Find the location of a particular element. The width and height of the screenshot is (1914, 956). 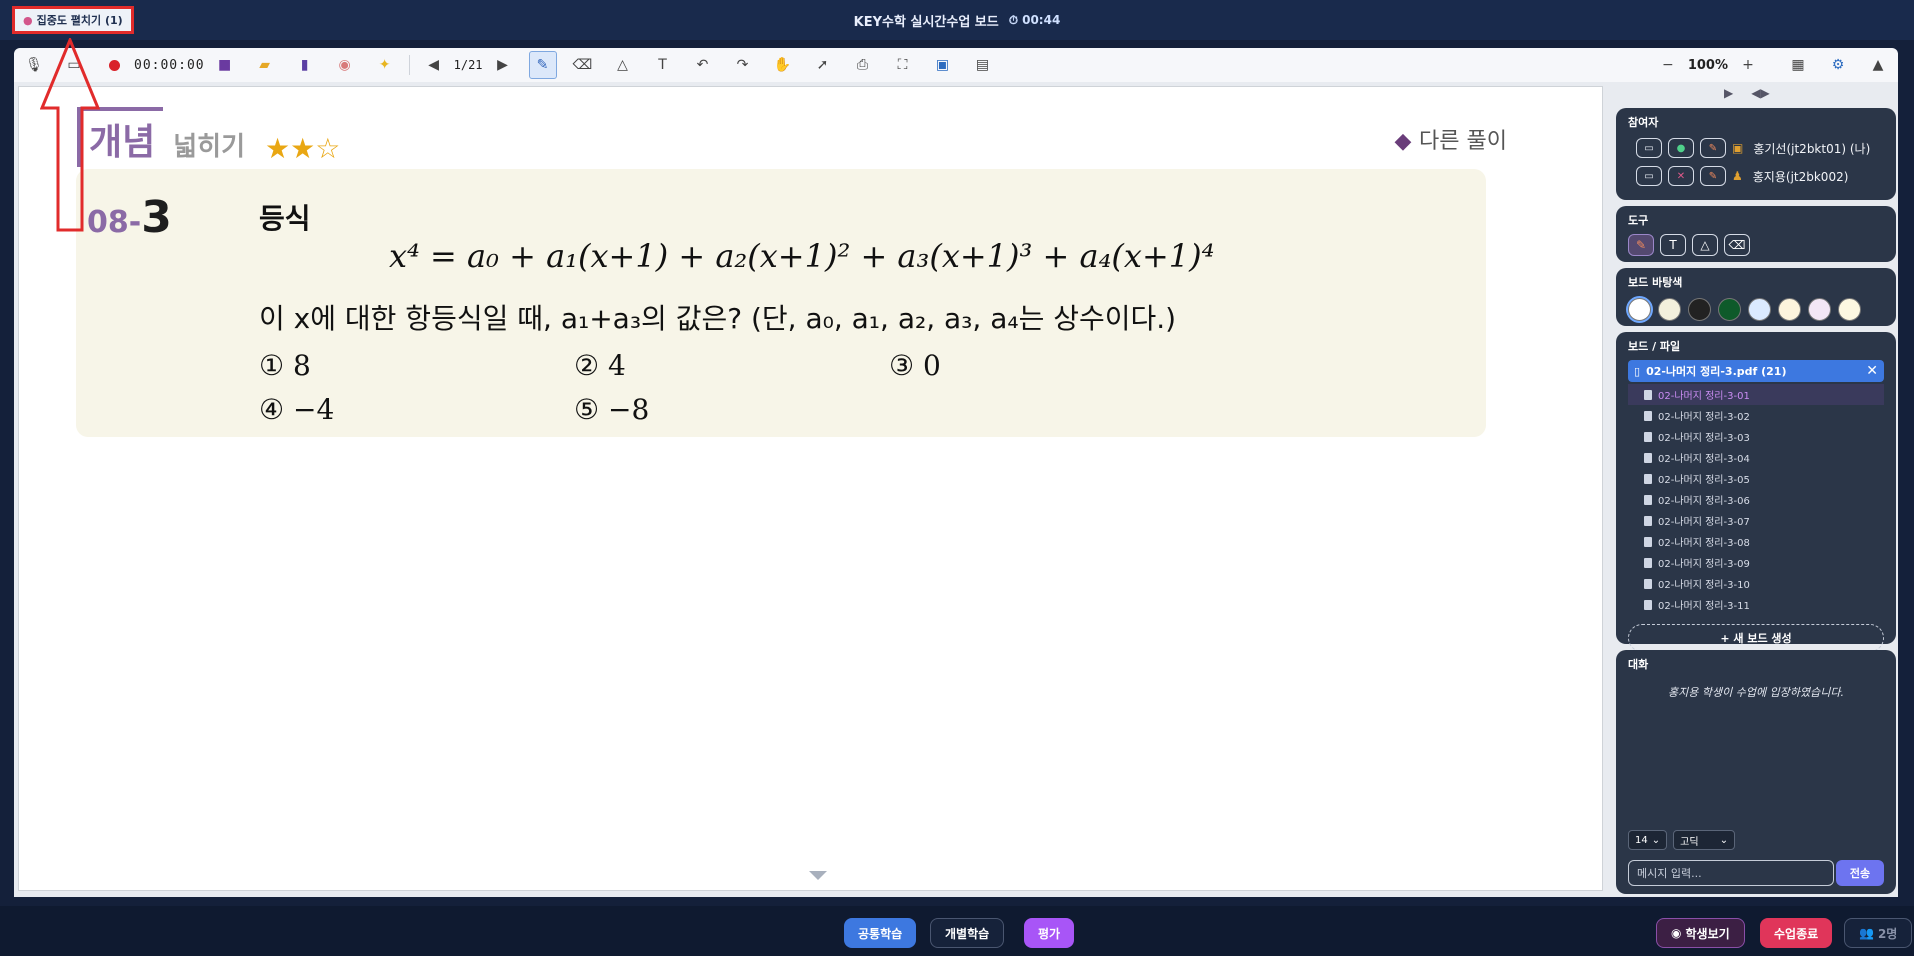

participant-name: 홍지용(jt2bk002) is located at coordinates (1800, 176).